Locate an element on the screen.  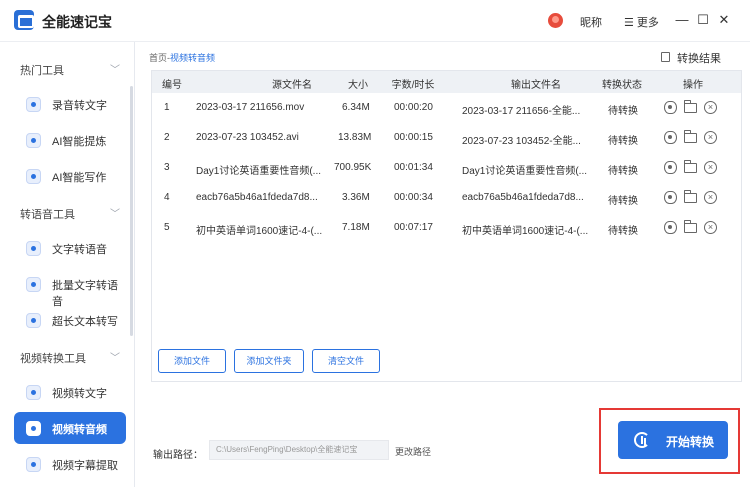
cell-size: 6.34M is located at coordinates (356, 107).